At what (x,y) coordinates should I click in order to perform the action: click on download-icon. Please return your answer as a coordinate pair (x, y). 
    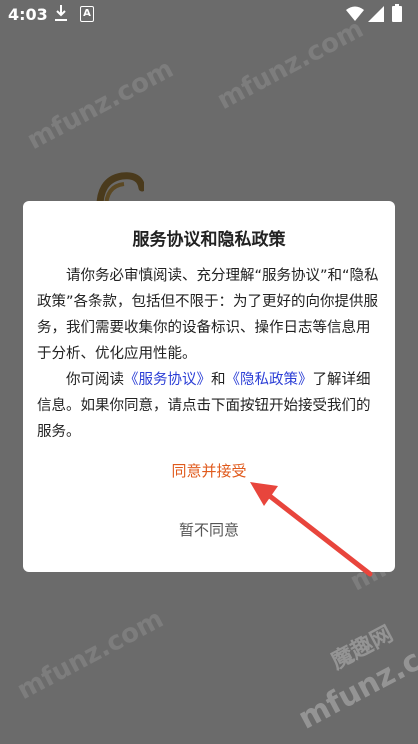
    Looking at the image, I should click on (61, 13).